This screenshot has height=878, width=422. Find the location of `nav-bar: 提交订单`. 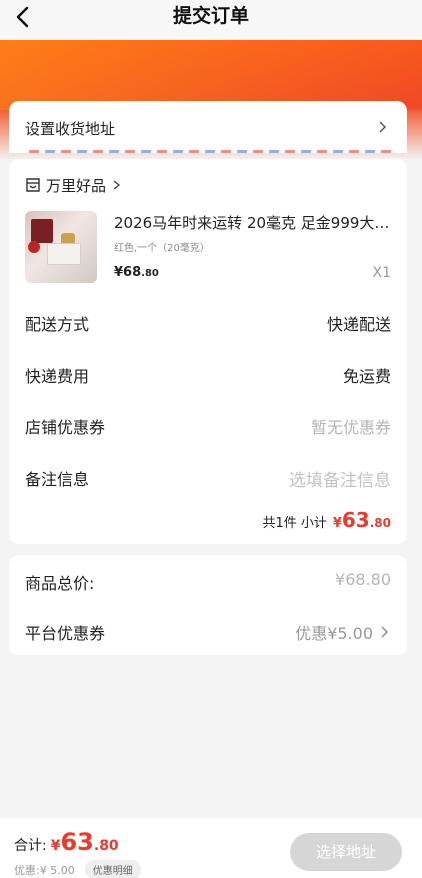

nav-bar: 提交订单 is located at coordinates (211, 20).